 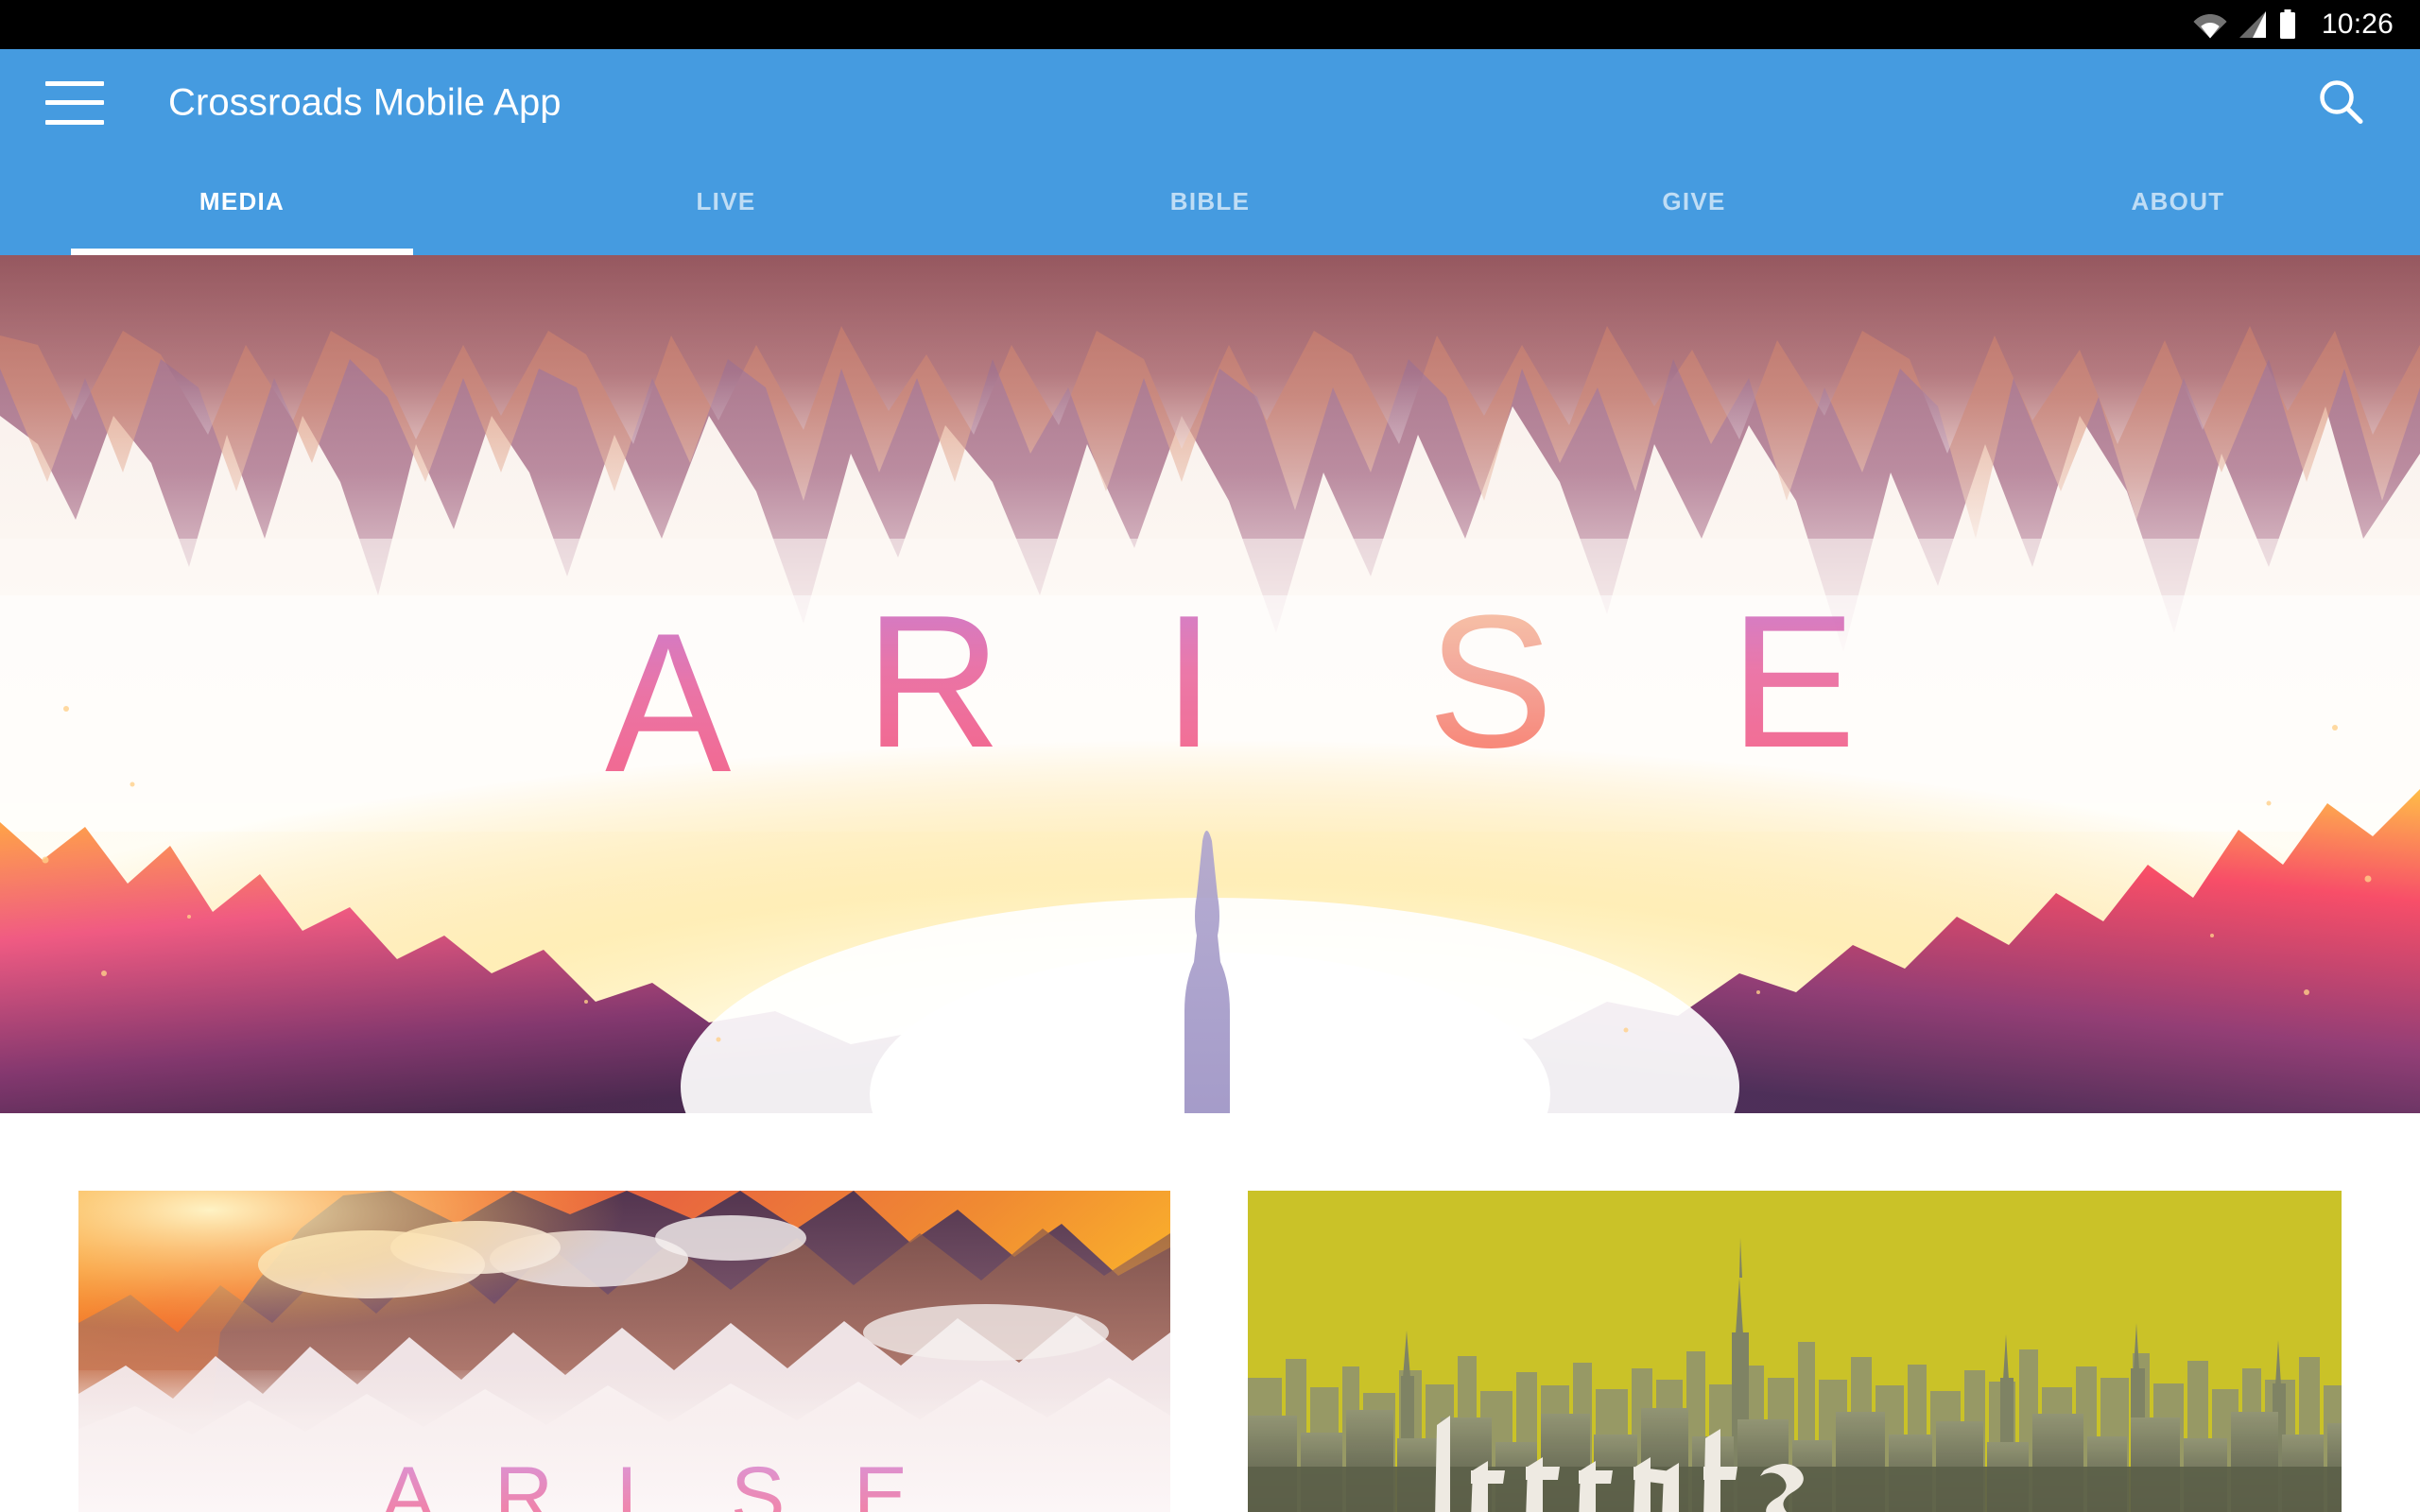 I want to click on status-time: 10:26, so click(x=2357, y=24).